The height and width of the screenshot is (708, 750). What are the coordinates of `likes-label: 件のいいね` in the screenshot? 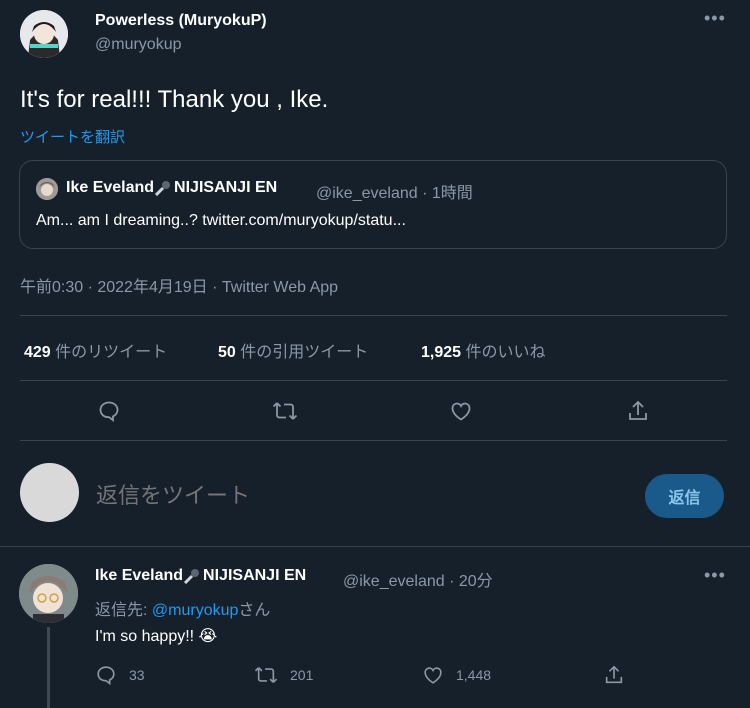 It's located at (505, 352).